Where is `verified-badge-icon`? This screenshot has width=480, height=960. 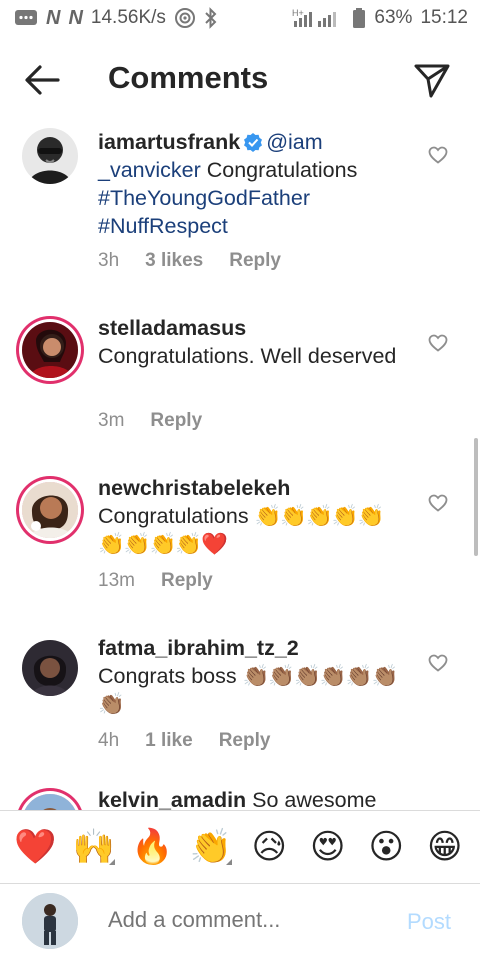
verified-badge-icon is located at coordinates (253, 142).